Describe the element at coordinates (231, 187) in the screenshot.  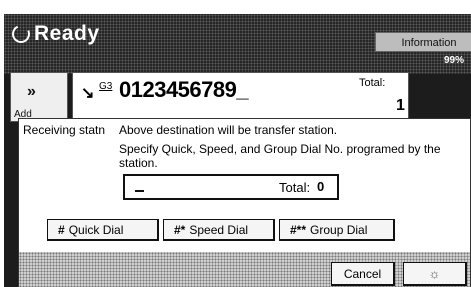
I see `dial-number-input: Total: 0` at that location.